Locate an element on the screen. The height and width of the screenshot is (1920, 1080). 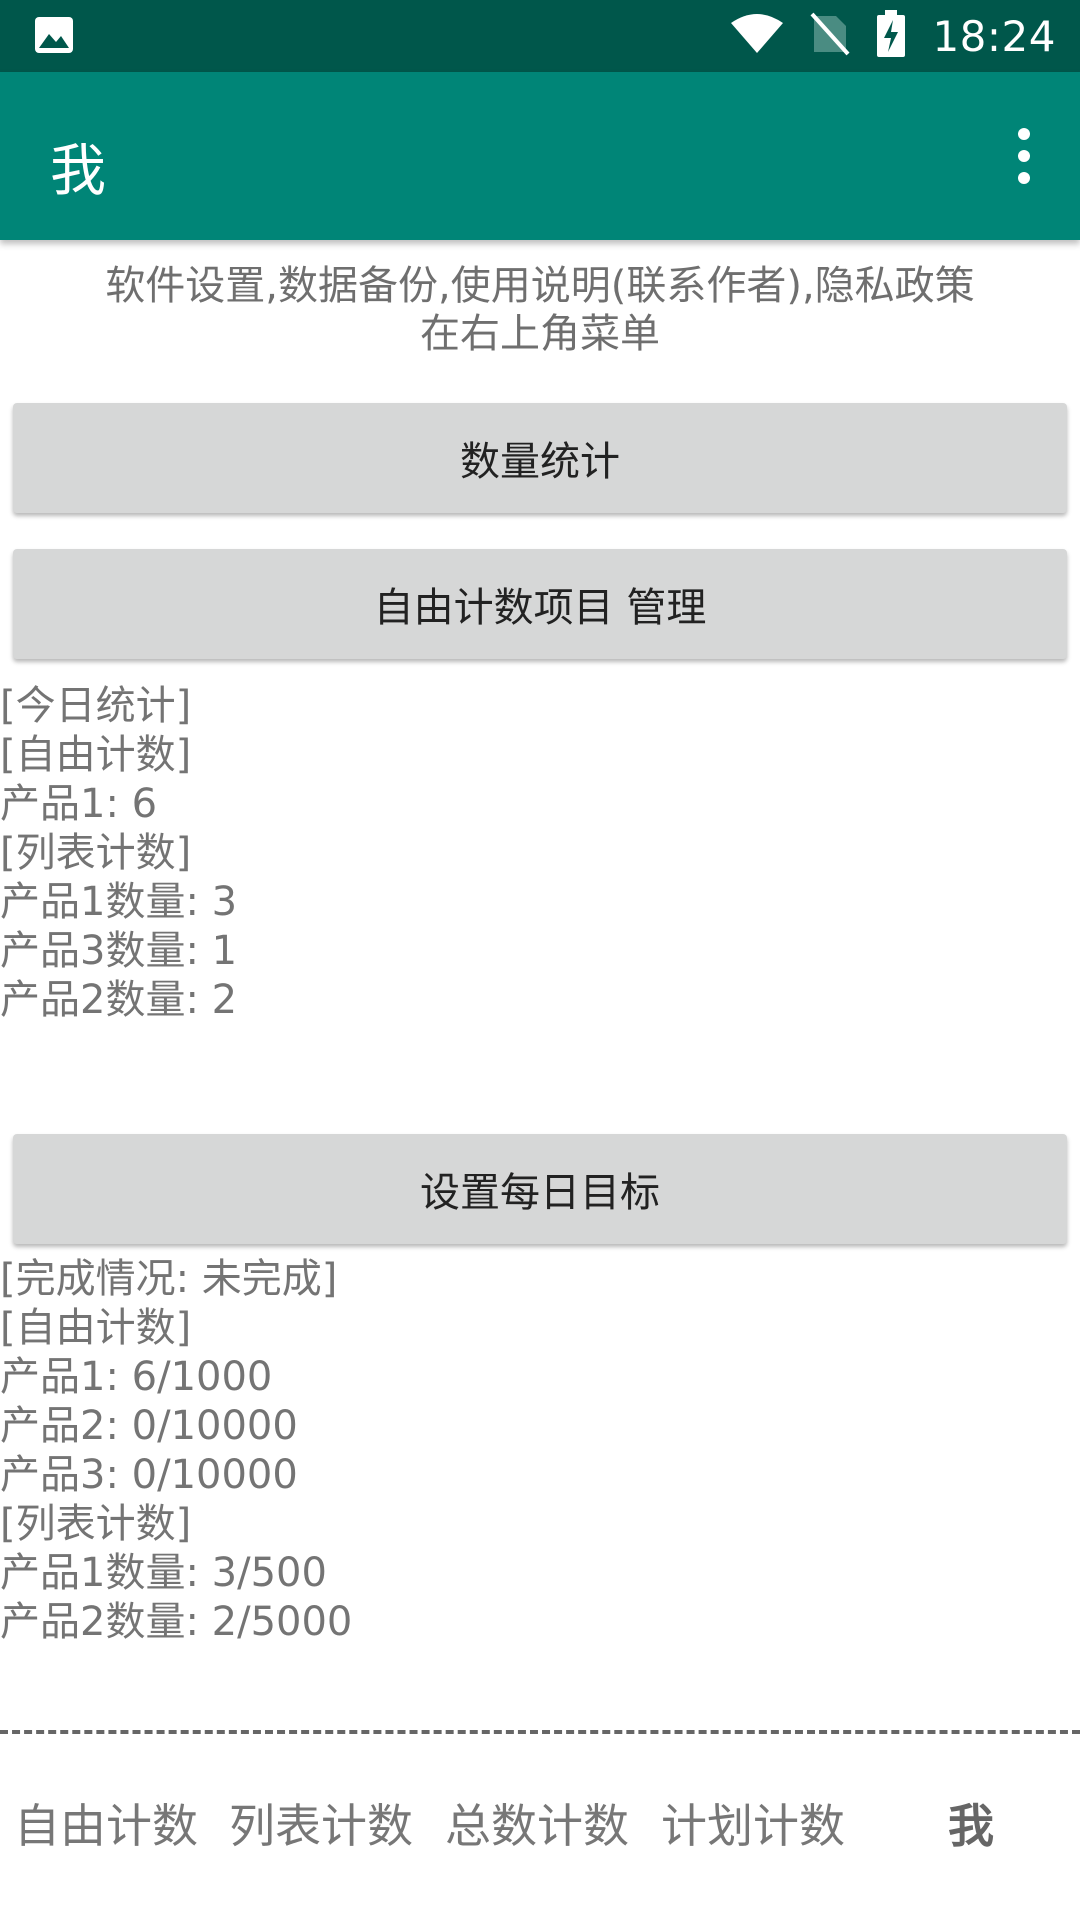
nav-me: 我 is located at coordinates (971, 1823).